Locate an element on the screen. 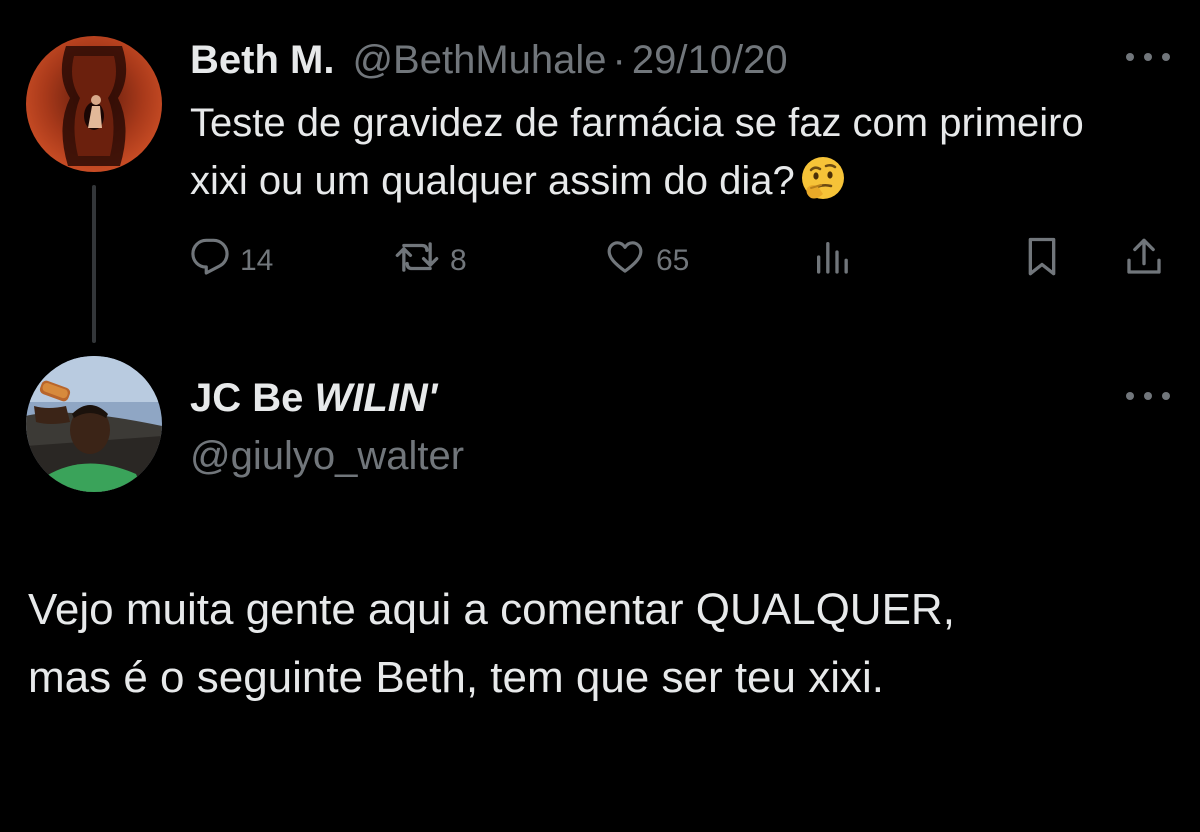 Image resolution: width=1200 pixels, height=832 pixels. reply-icon is located at coordinates (210, 261).